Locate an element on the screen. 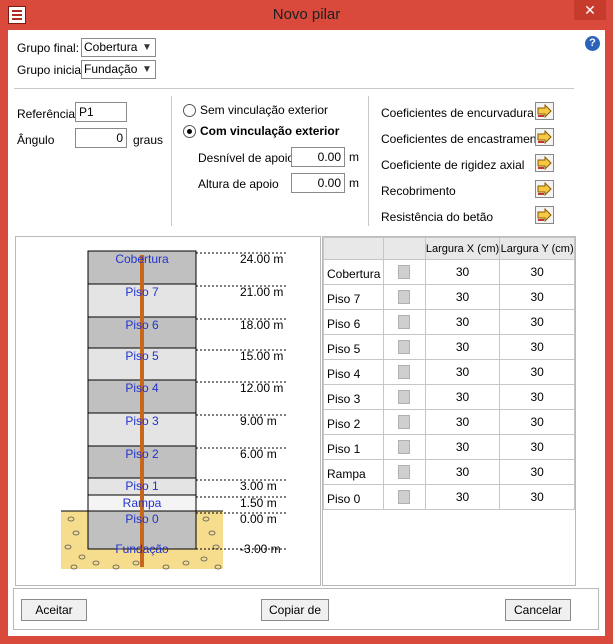 The width and height of the screenshot is (613, 644). table-row: Piso 1 30 30 is located at coordinates (449, 447).